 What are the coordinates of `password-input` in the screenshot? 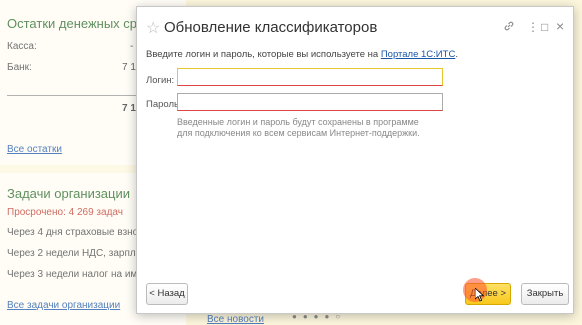 It's located at (310, 102).